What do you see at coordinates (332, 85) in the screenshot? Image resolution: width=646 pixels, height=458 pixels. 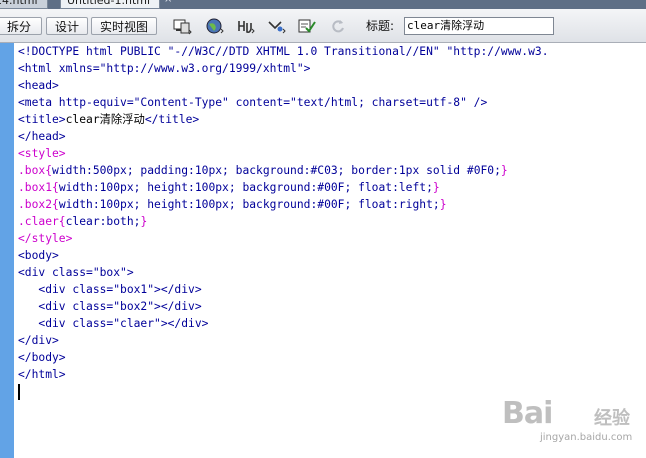 I see `code-line: <head>` at bounding box center [332, 85].